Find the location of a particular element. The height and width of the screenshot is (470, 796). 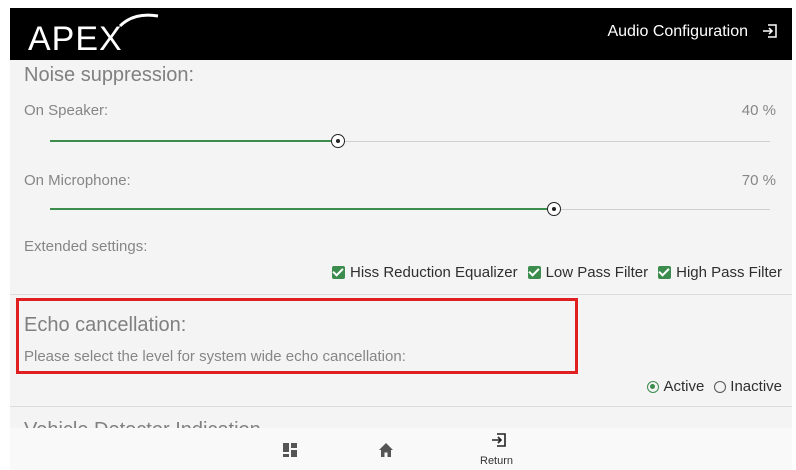

home-icon is located at coordinates (386, 450).